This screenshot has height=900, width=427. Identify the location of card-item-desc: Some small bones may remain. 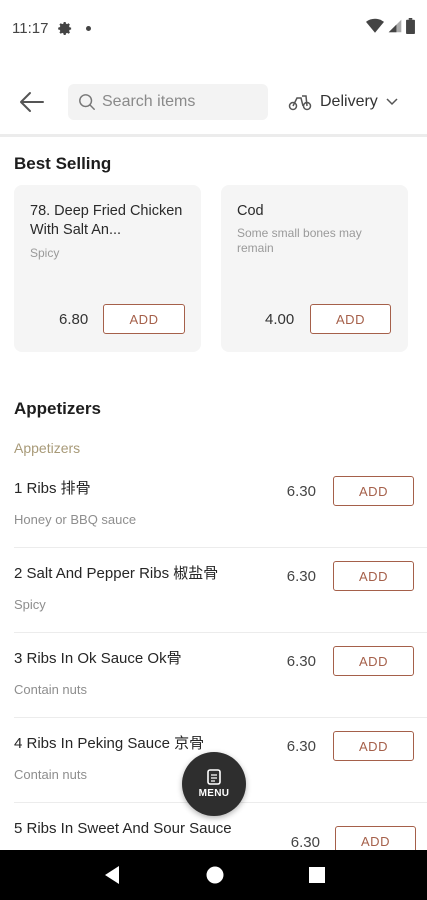
(299, 240).